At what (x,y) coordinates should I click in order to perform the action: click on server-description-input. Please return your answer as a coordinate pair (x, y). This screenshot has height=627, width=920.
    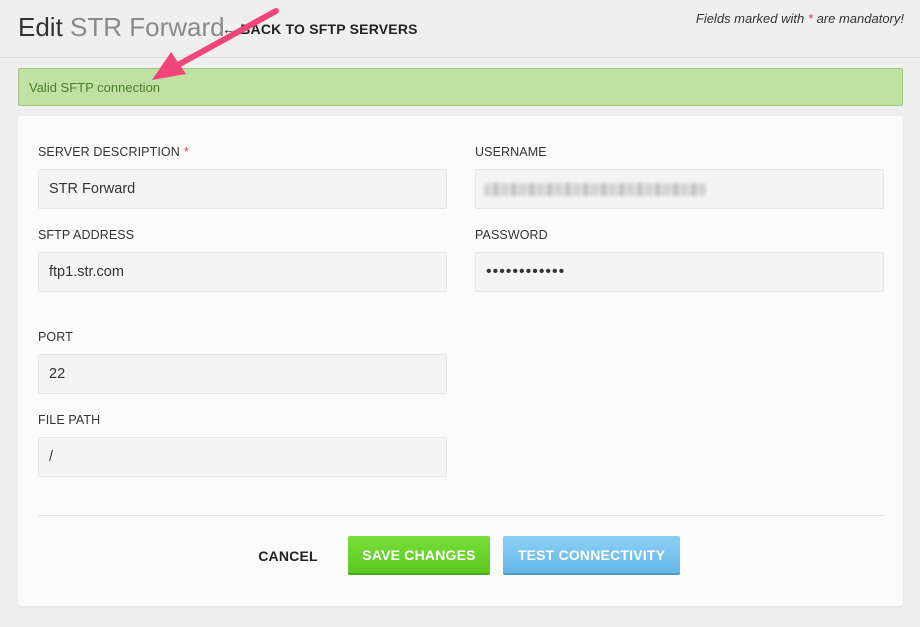
    Looking at the image, I should click on (242, 189).